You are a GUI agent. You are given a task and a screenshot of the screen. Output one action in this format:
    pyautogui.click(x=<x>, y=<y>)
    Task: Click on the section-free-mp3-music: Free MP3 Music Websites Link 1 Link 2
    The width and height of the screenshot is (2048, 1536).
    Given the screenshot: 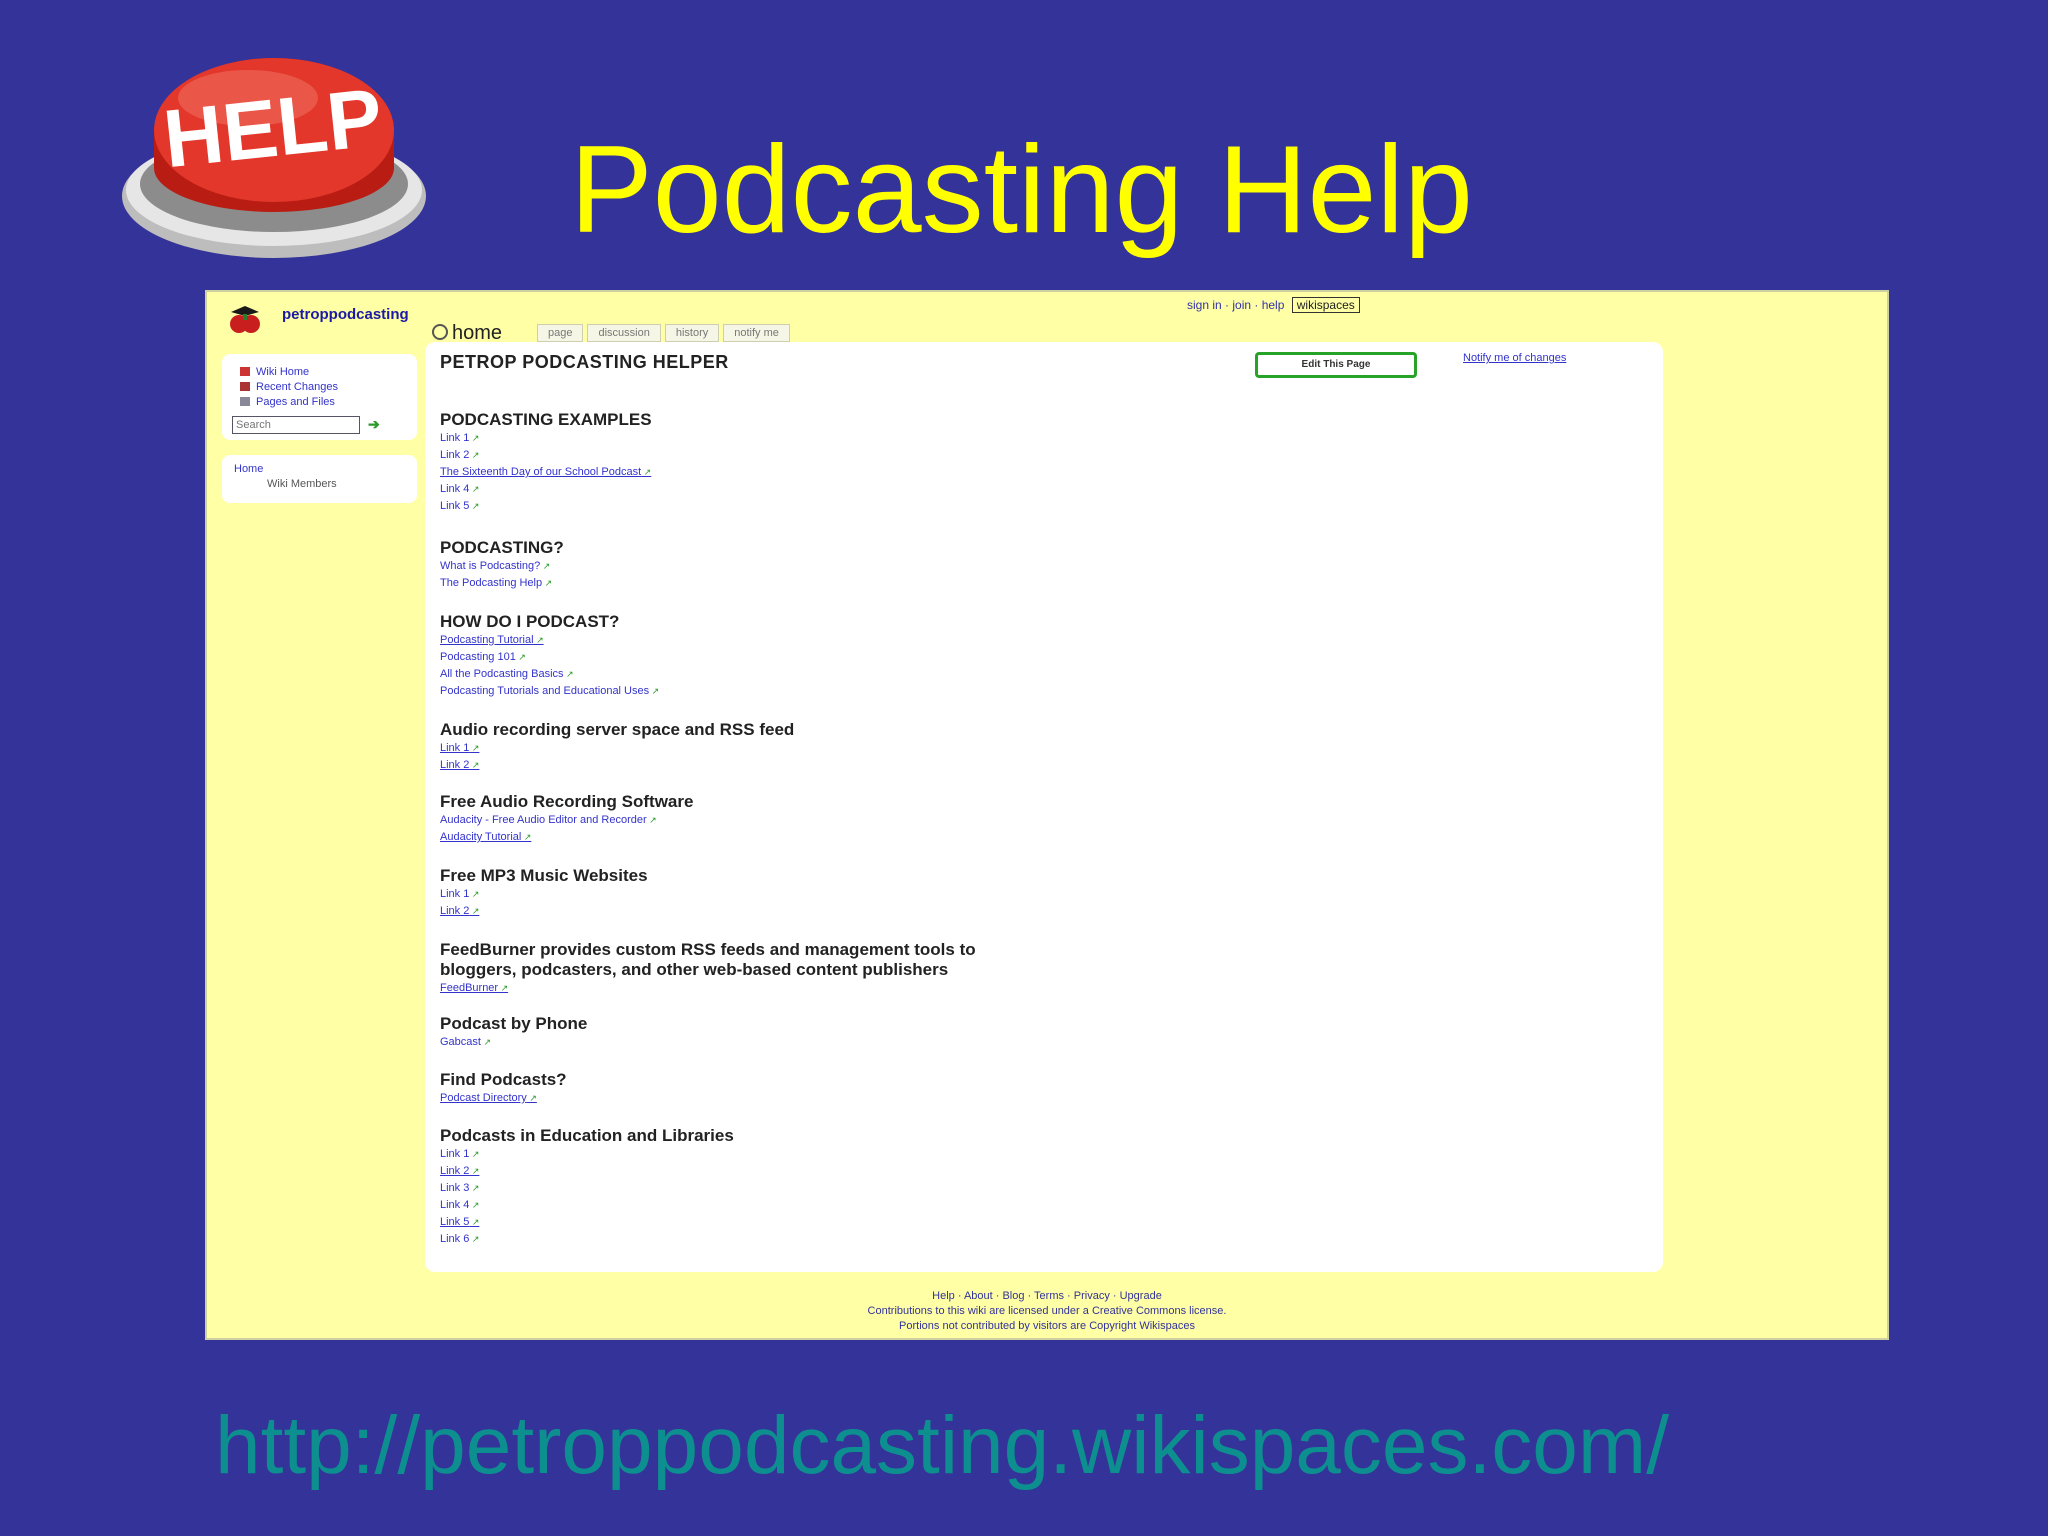 What is the action you would take?
    pyautogui.click(x=544, y=893)
    